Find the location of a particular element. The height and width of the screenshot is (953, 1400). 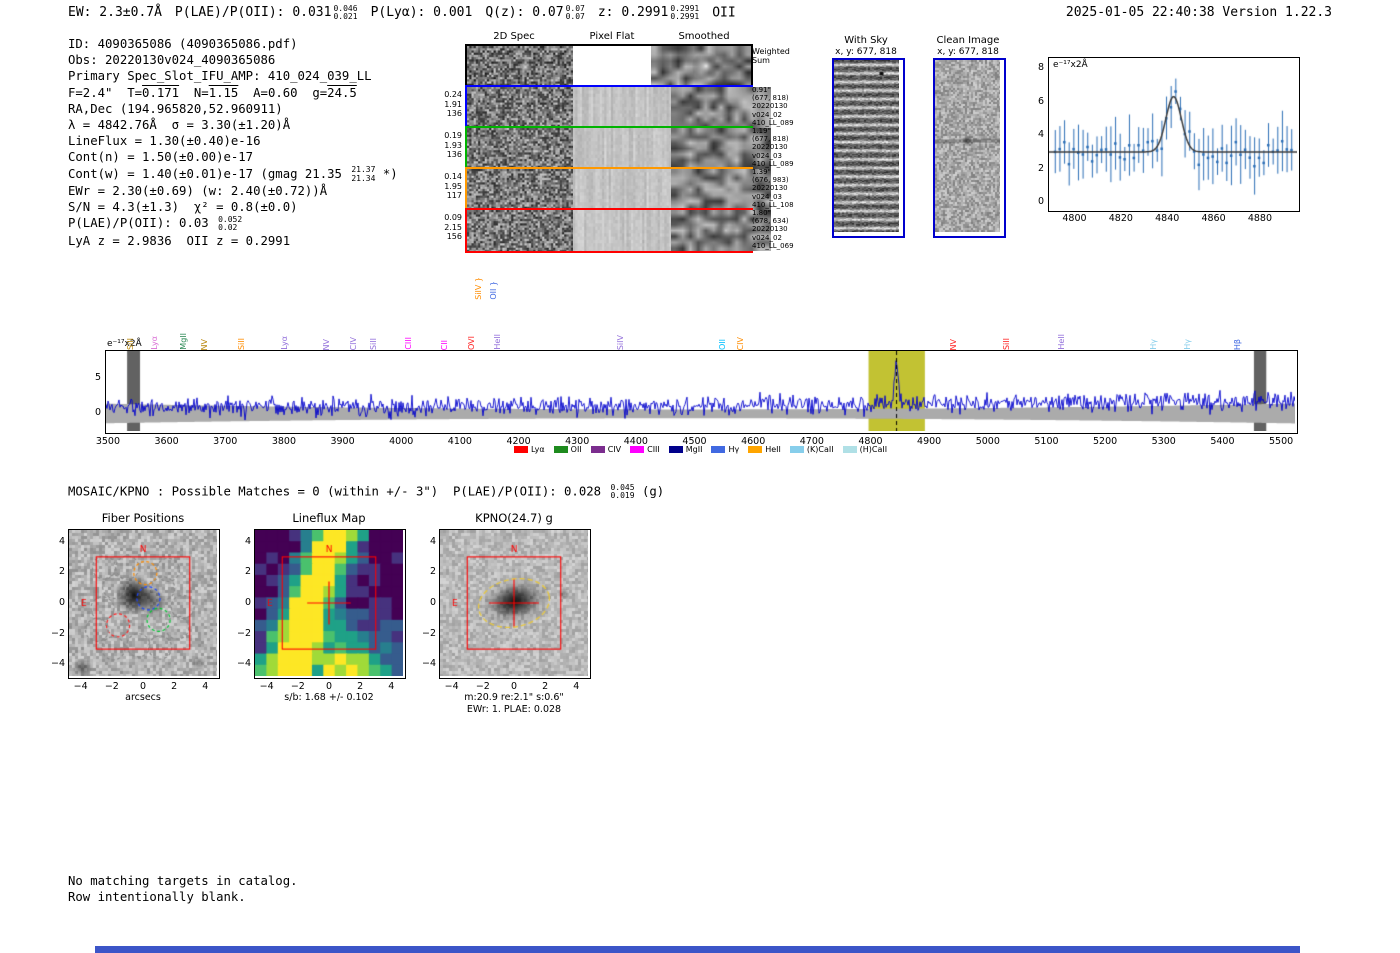

info-radec: RA,Dec (194.965820,52.960911) is located at coordinates (175, 108).